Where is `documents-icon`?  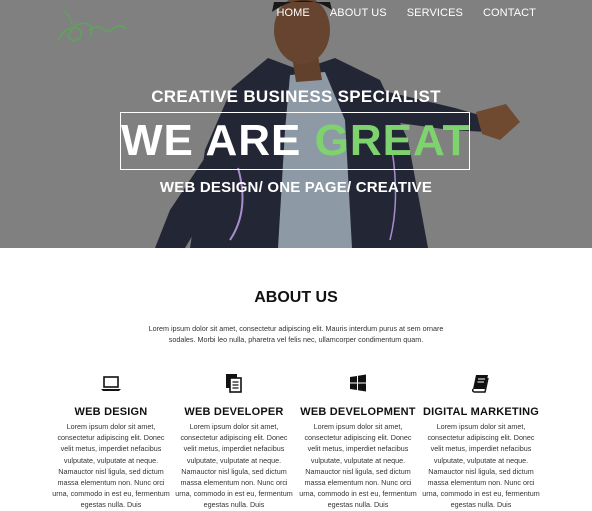
documents-icon is located at coordinates (234, 383).